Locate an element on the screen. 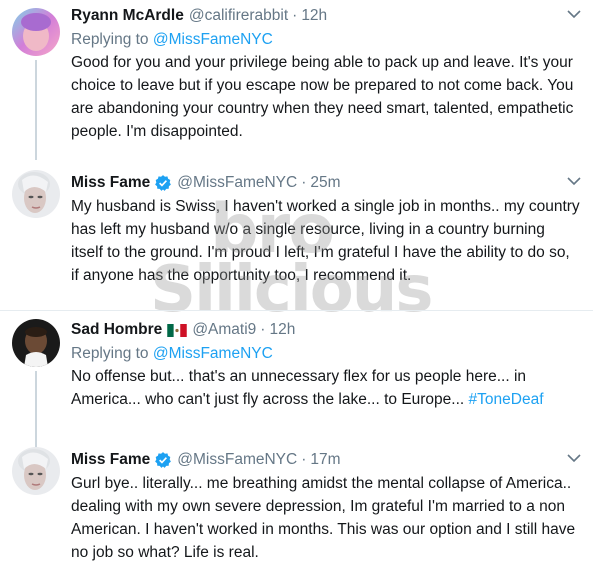 This screenshot has height=564, width=593. author-handle: @califirerabbit is located at coordinates (238, 16).